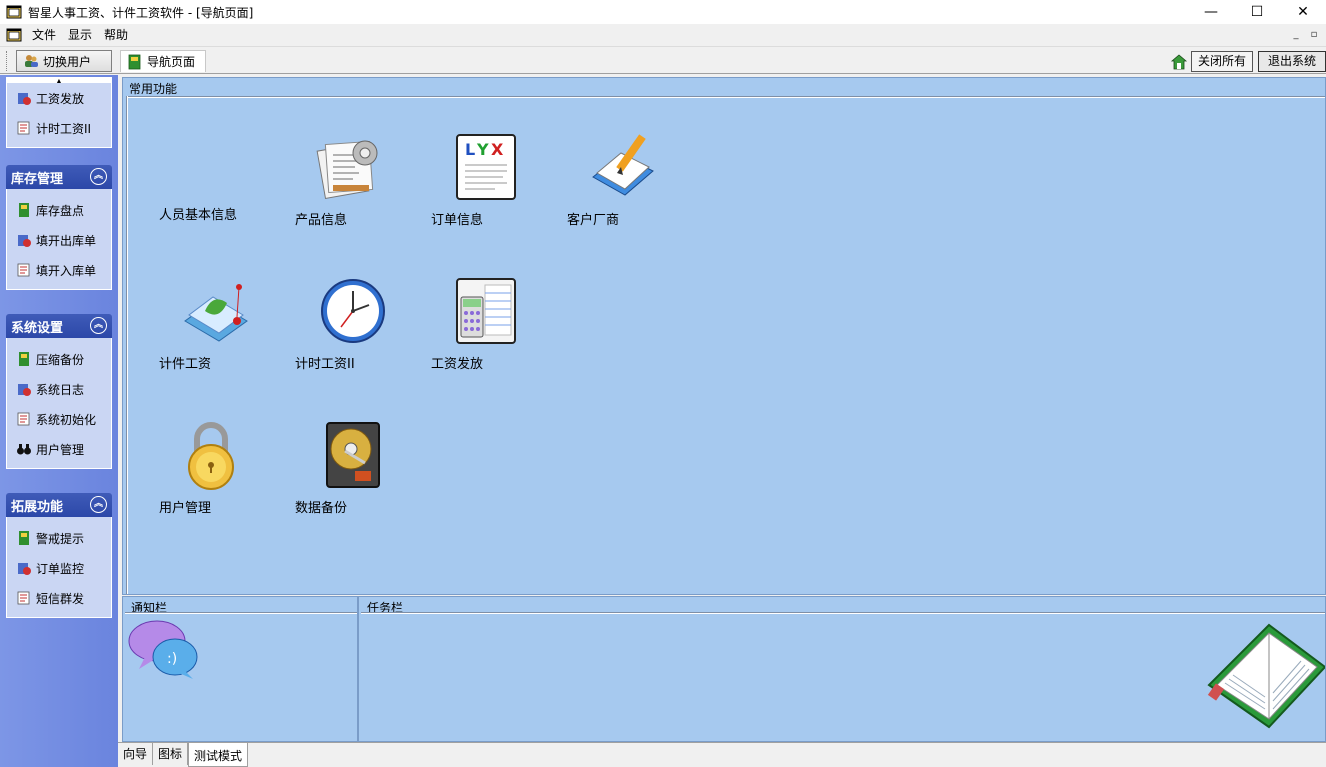 The image size is (1326, 767). What do you see at coordinates (44, 35) in the screenshot?
I see `menu-file: 文件` at bounding box center [44, 35].